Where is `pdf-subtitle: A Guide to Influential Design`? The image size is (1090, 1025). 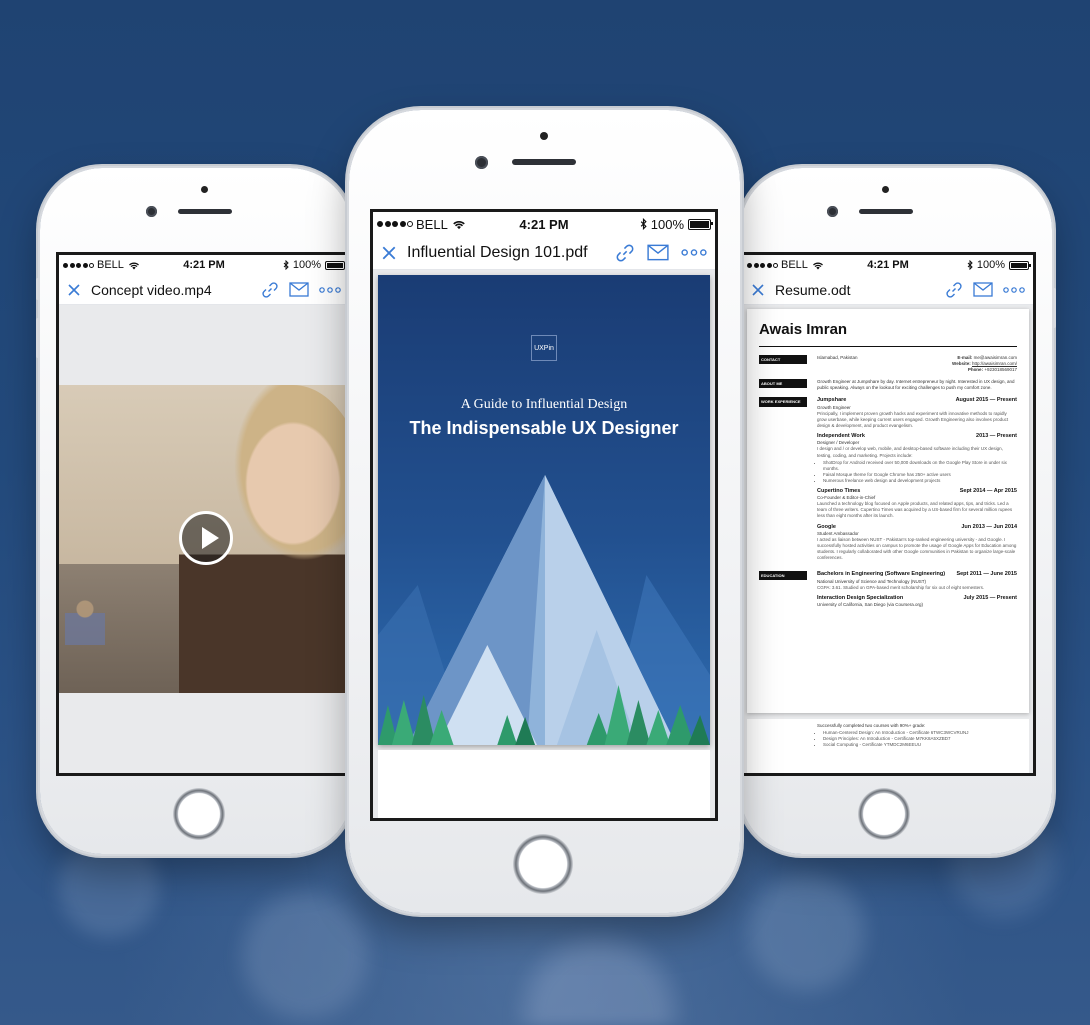 pdf-subtitle: A Guide to Influential Design is located at coordinates (544, 404).